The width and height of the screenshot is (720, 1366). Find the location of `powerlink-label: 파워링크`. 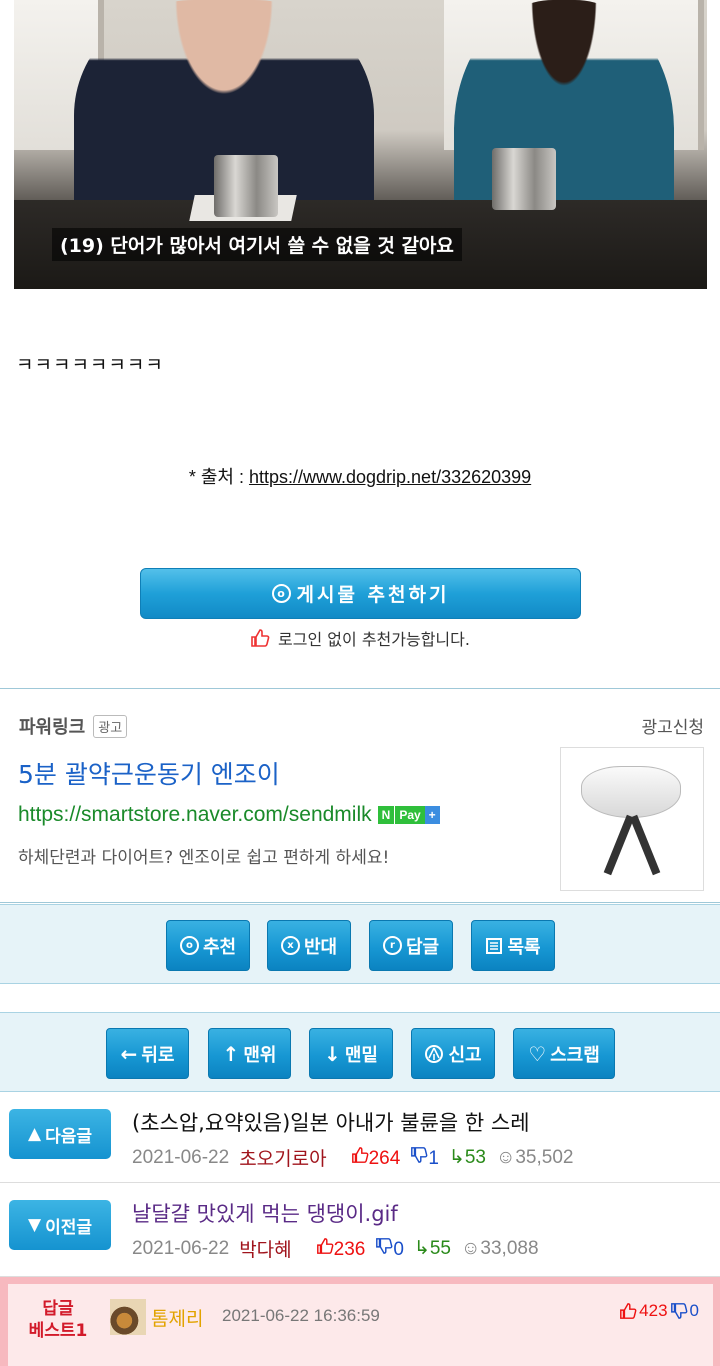

powerlink-label: 파워링크 is located at coordinates (52, 727).